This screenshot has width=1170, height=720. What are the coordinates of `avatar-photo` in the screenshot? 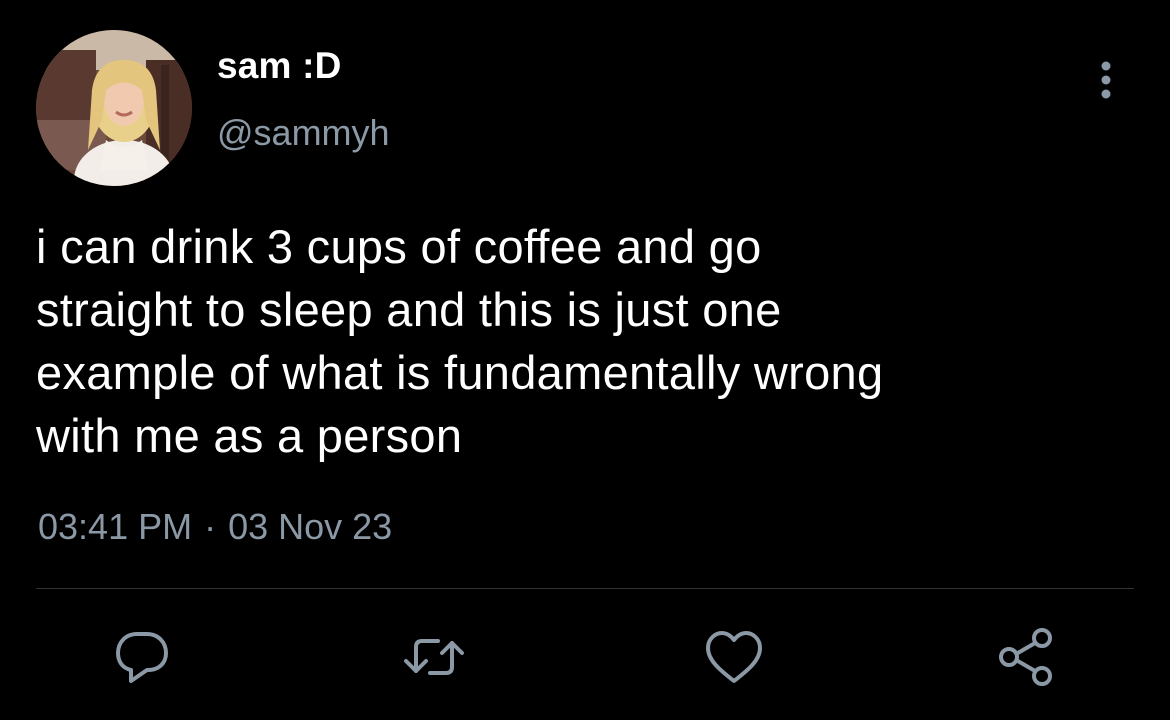 It's located at (114, 108).